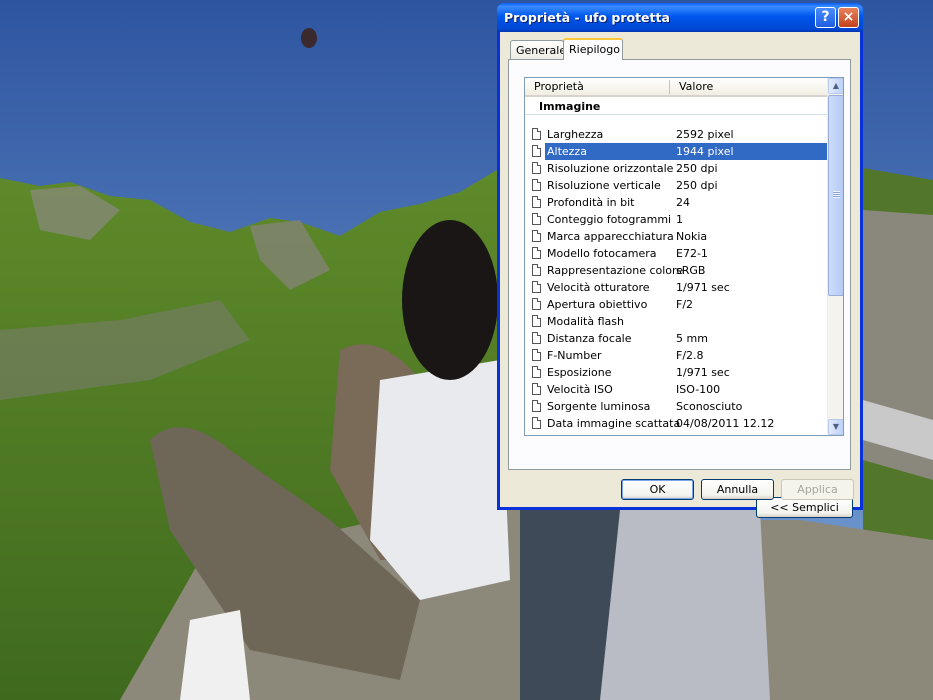  Describe the element at coordinates (691, 270) in the screenshot. I see `property-value: sRGB` at that location.